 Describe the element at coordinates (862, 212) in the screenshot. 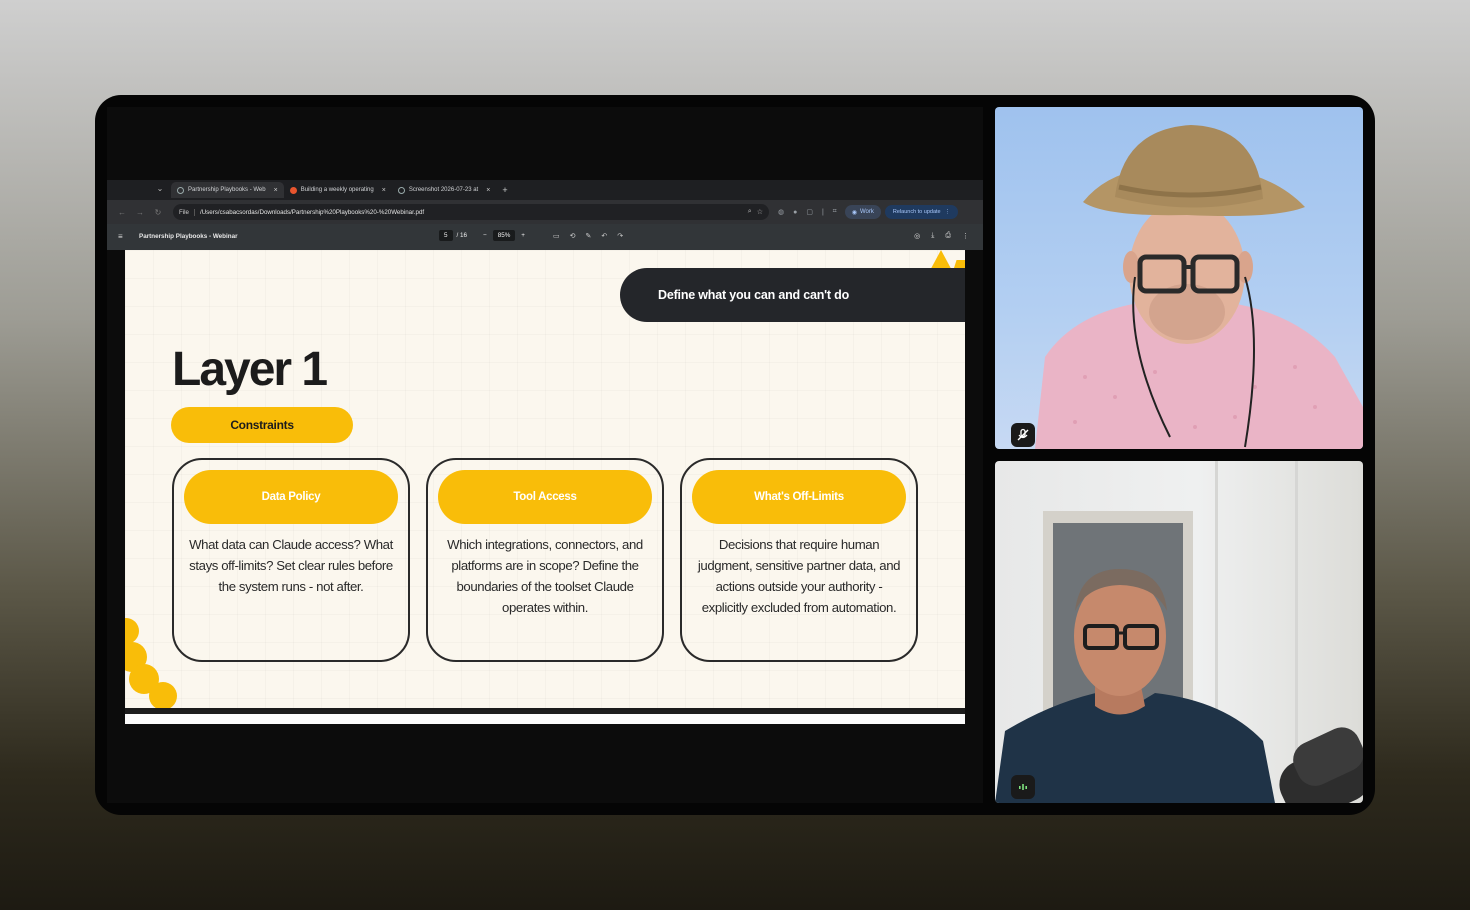

I see `profile-button: ◉ Work` at that location.